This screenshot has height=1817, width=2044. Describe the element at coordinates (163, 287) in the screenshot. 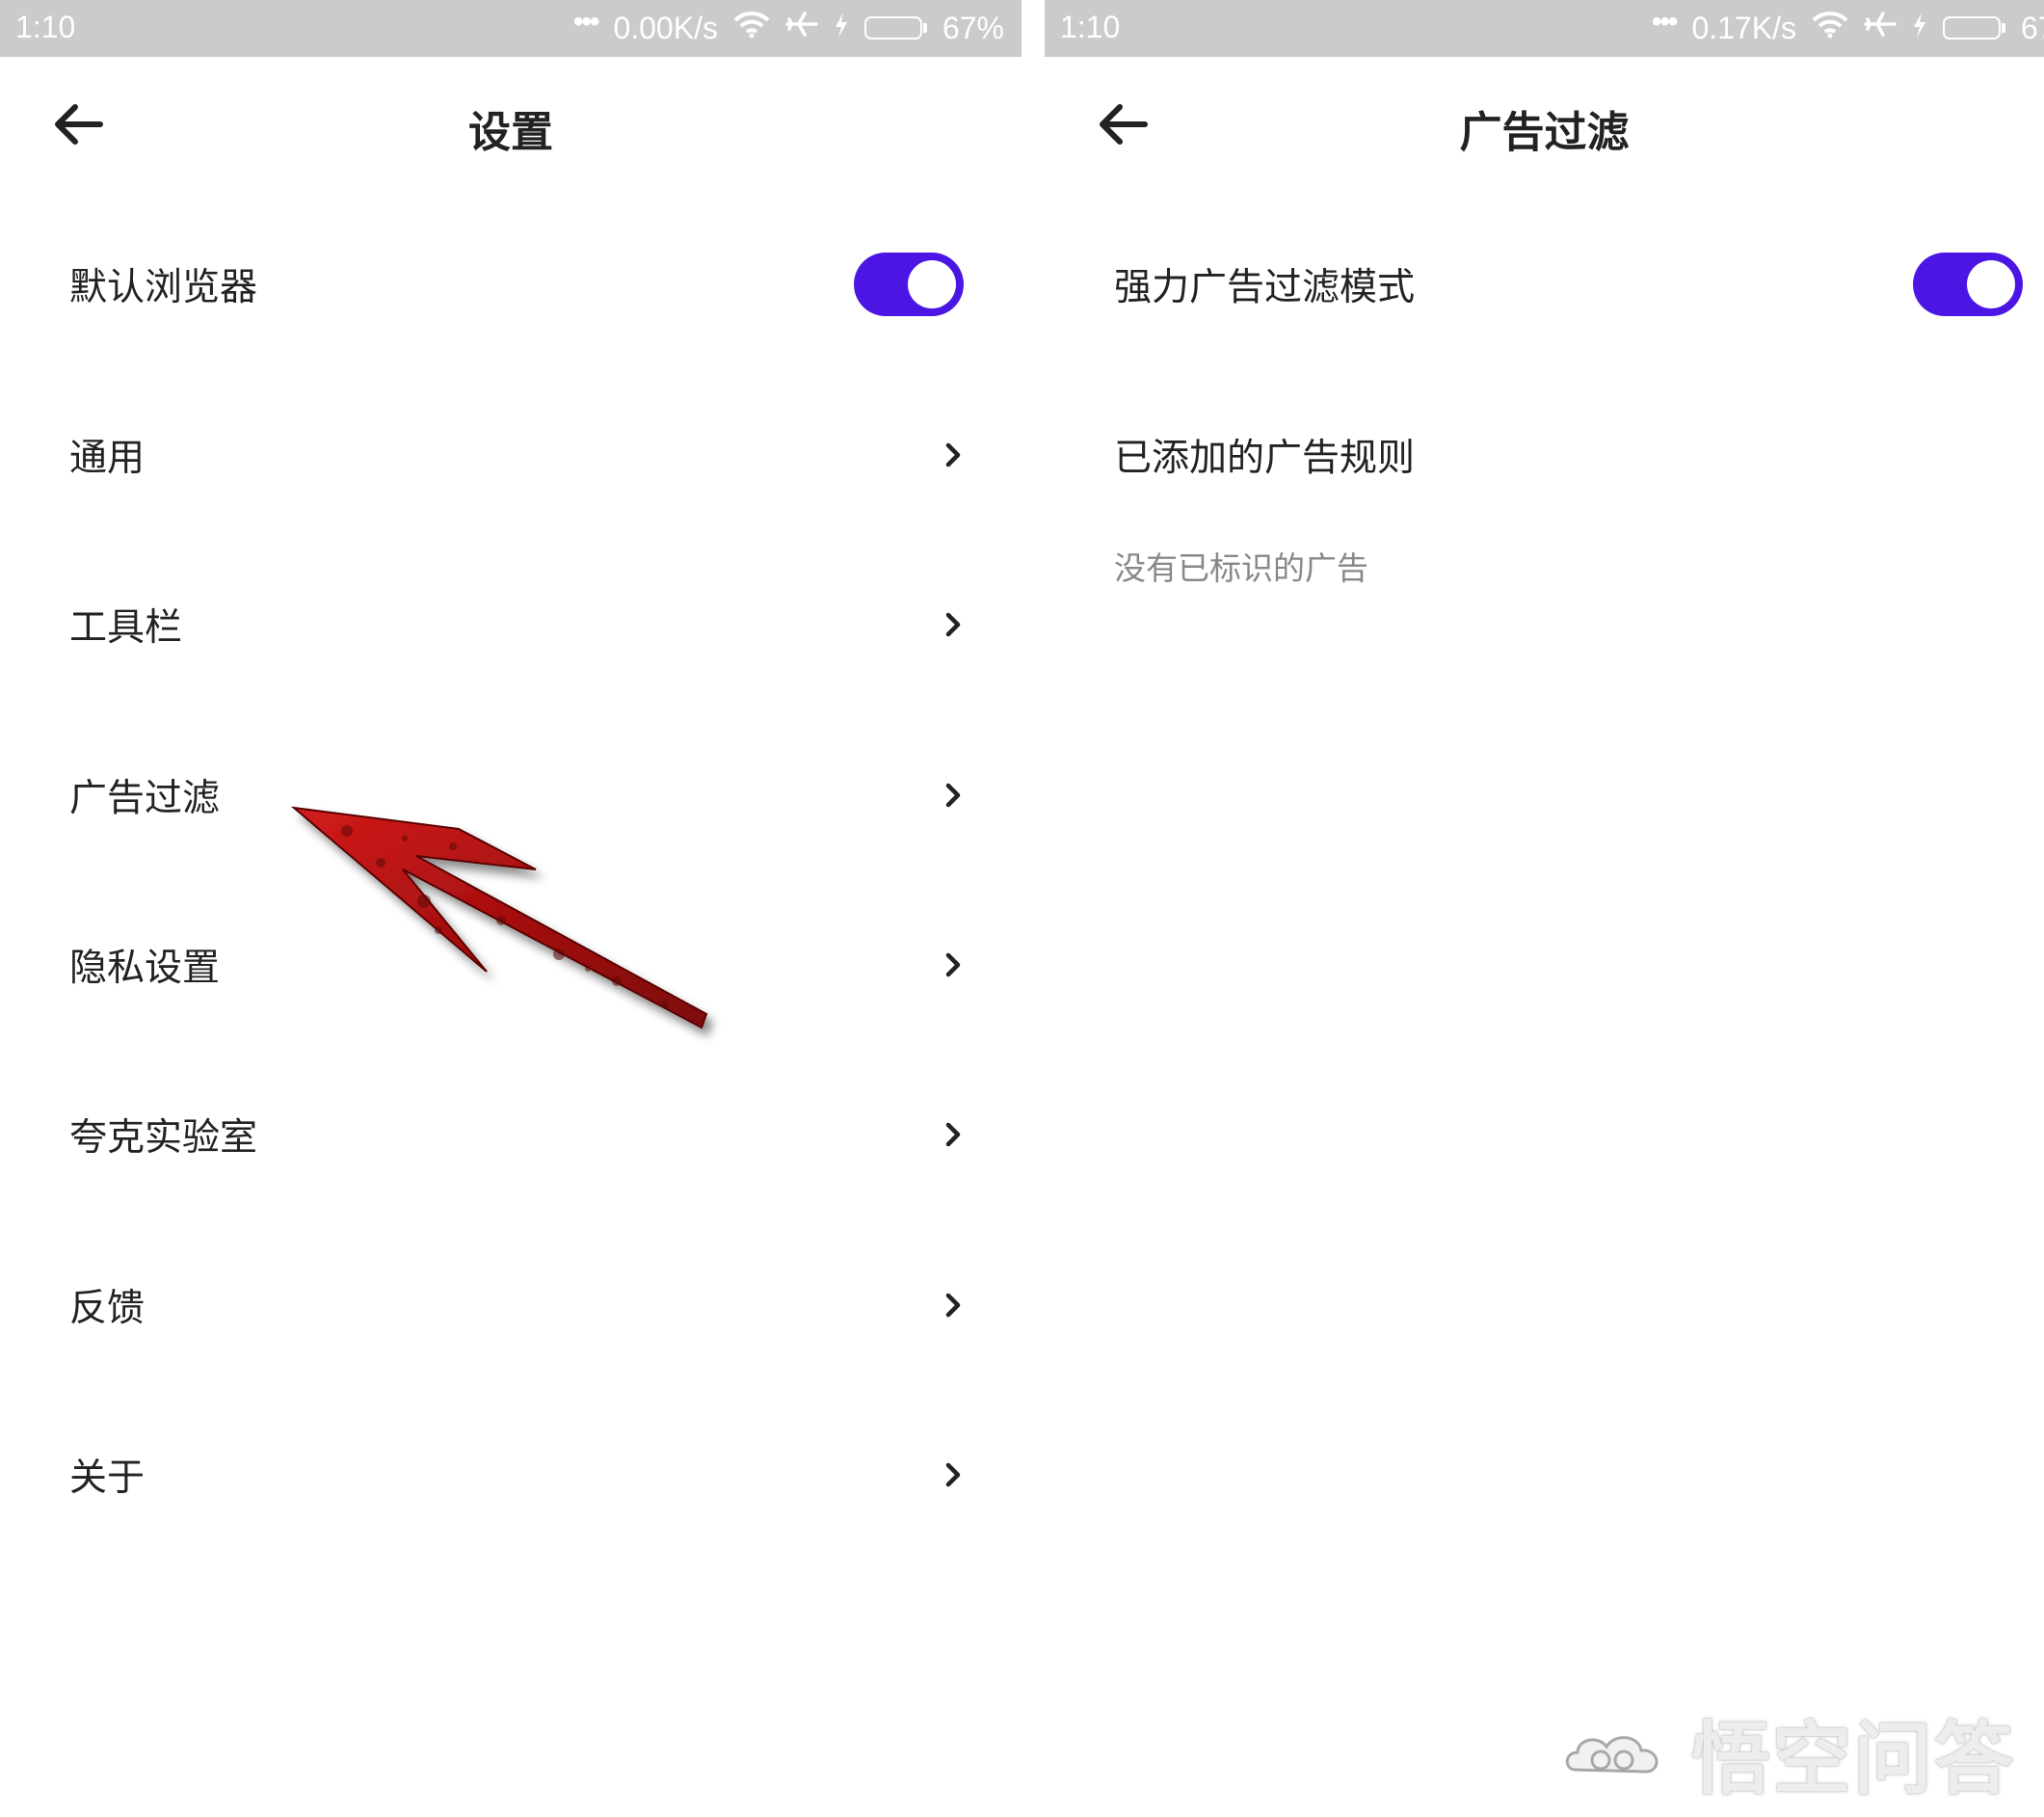

I see `setting-label: 默认浏览器` at that location.